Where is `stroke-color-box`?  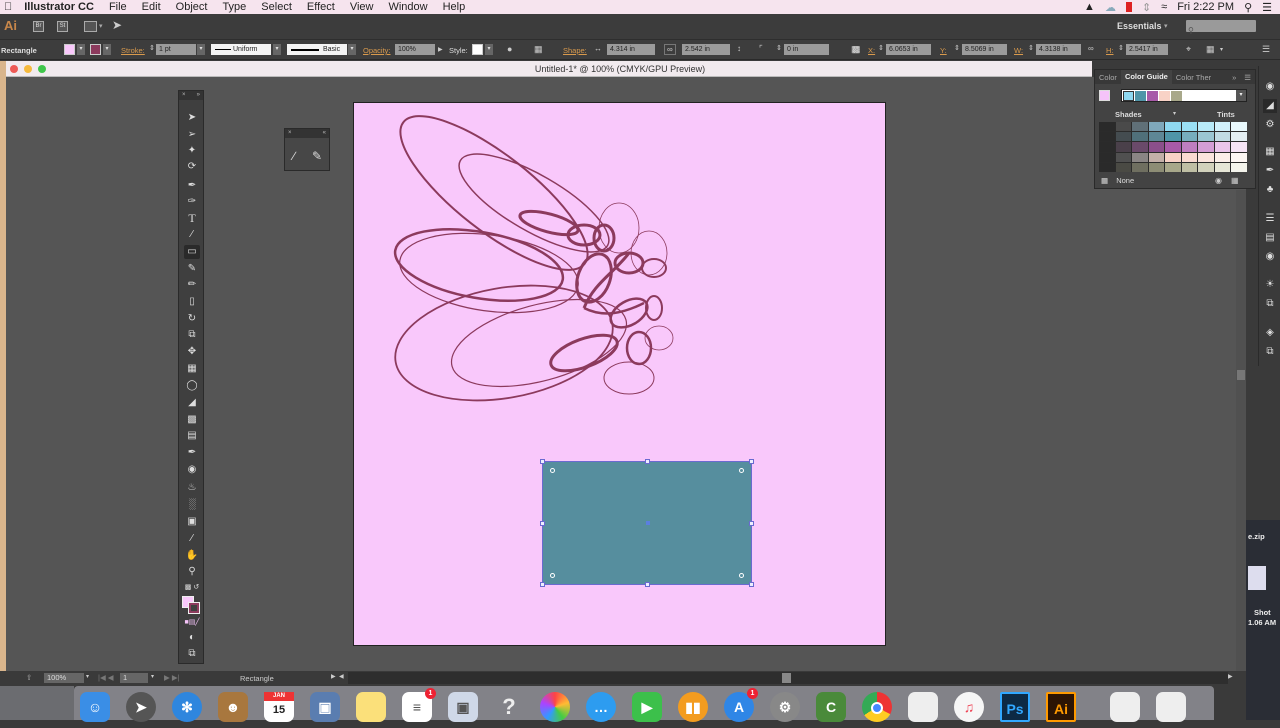
stroke-color-box is located at coordinates (194, 608).